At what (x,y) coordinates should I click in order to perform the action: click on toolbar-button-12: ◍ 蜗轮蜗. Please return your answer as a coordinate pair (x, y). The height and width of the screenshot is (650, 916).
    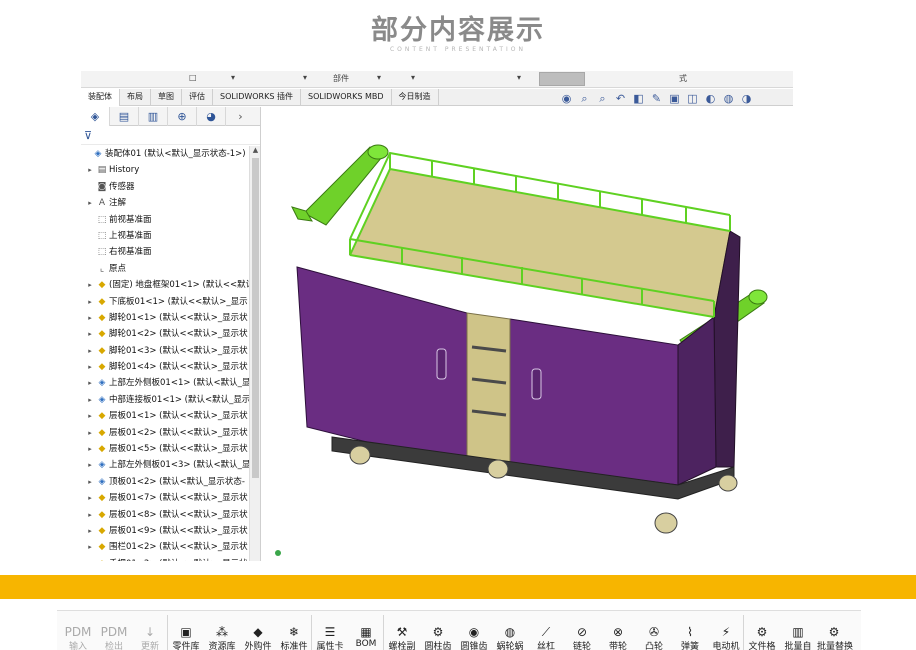
    Looking at the image, I should click on (510, 637).